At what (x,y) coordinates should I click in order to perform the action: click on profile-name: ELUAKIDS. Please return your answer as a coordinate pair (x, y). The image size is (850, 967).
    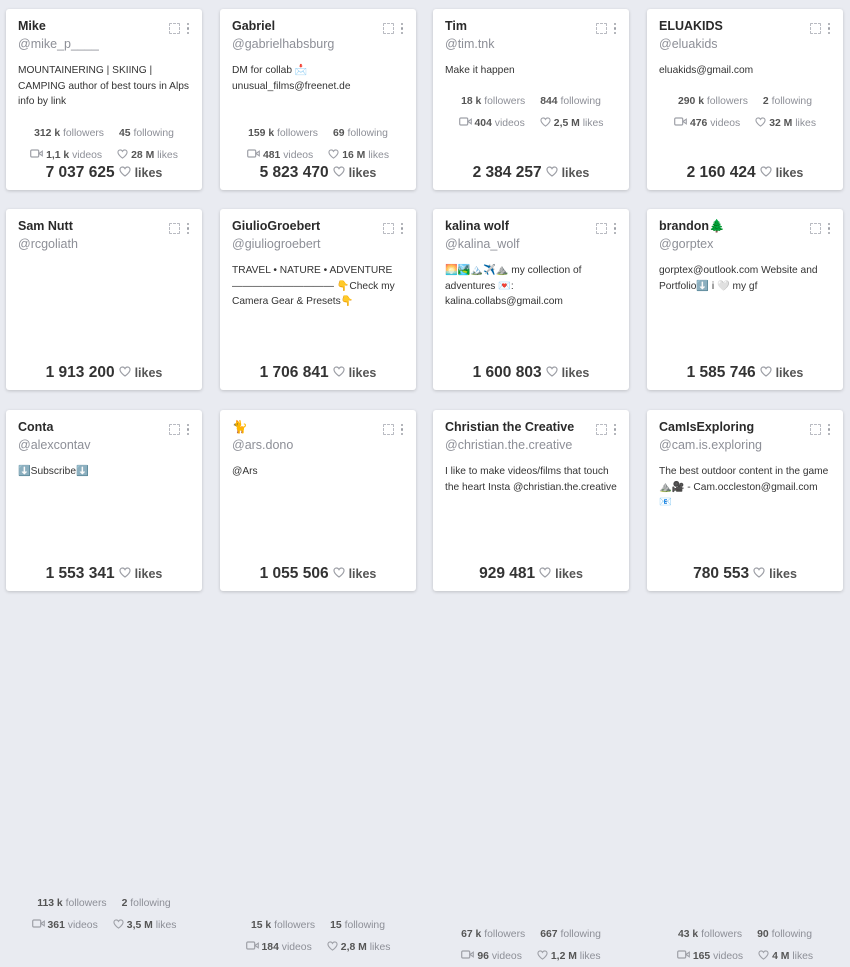
    Looking at the image, I should click on (691, 26).